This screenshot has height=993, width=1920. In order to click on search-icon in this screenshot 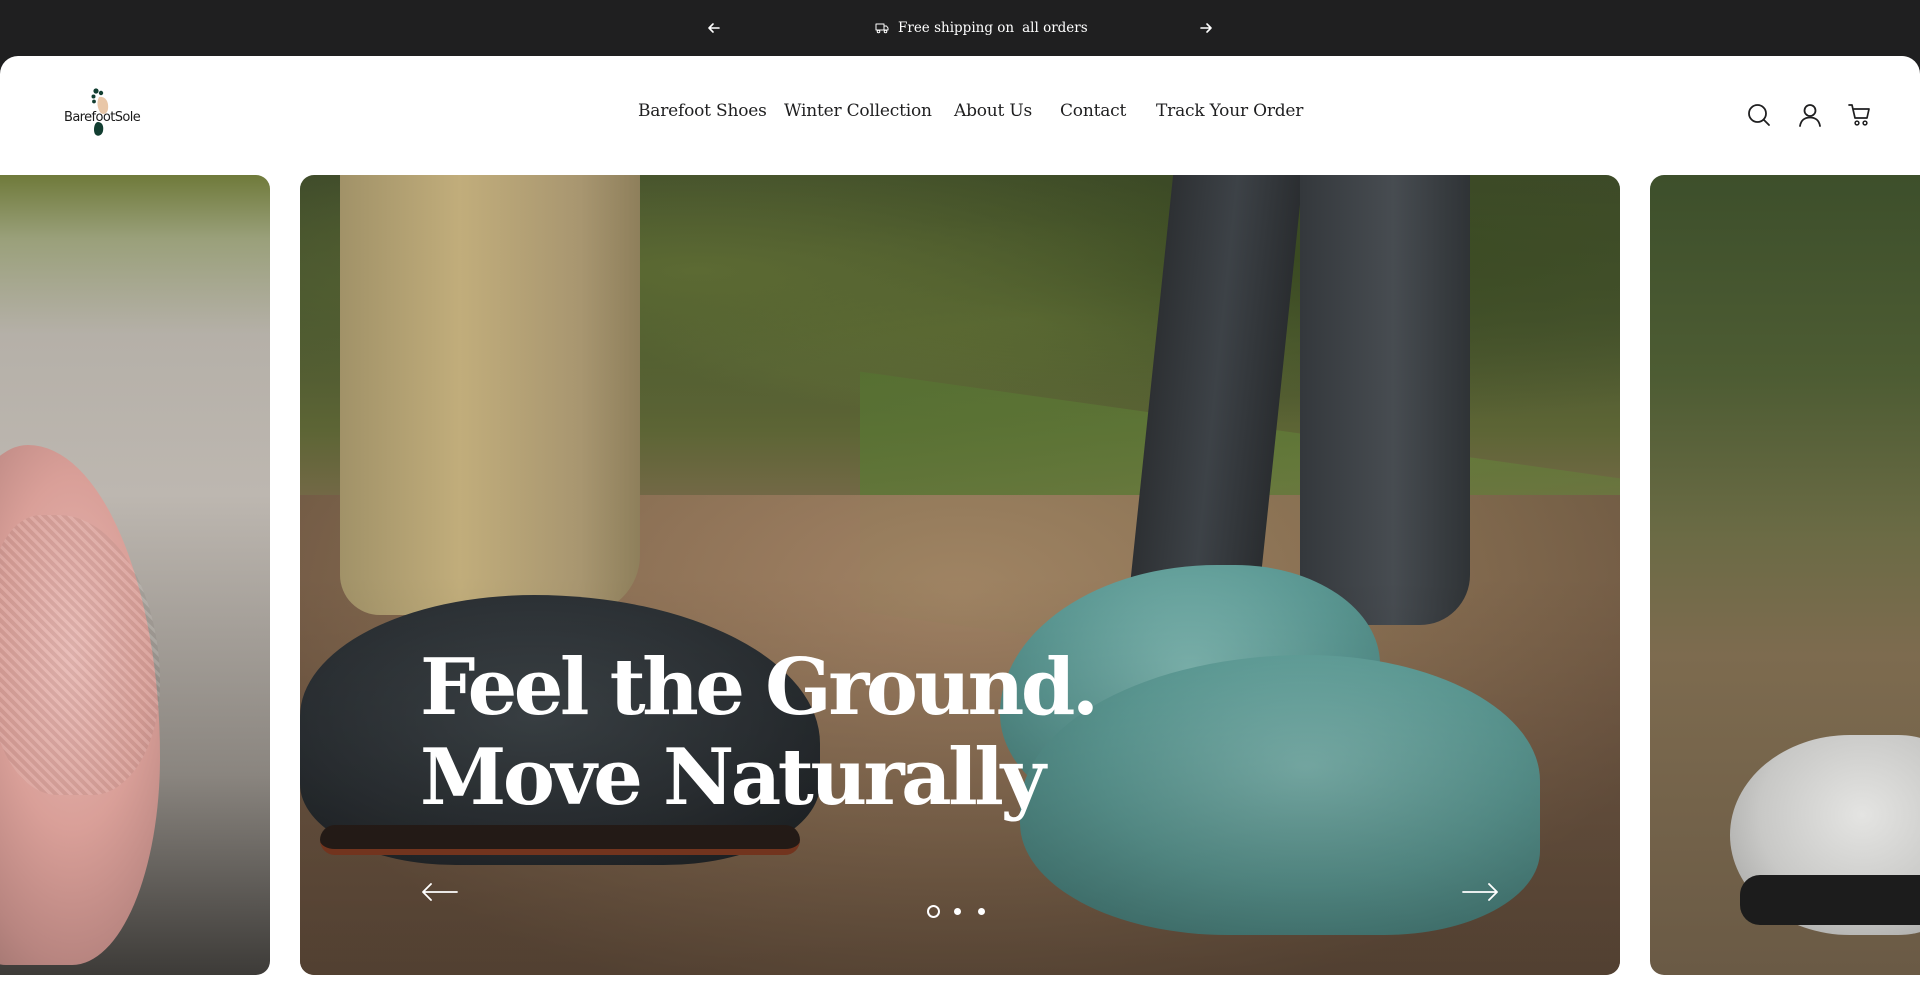, I will do `click(1759, 115)`.